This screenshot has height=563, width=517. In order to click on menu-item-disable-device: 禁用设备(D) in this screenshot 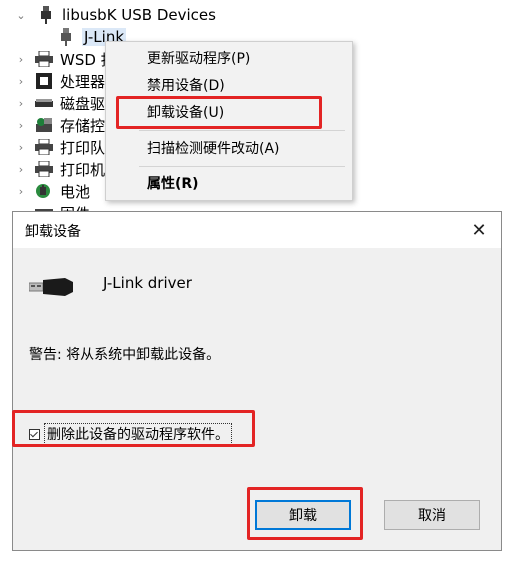, I will do `click(229, 85)`.